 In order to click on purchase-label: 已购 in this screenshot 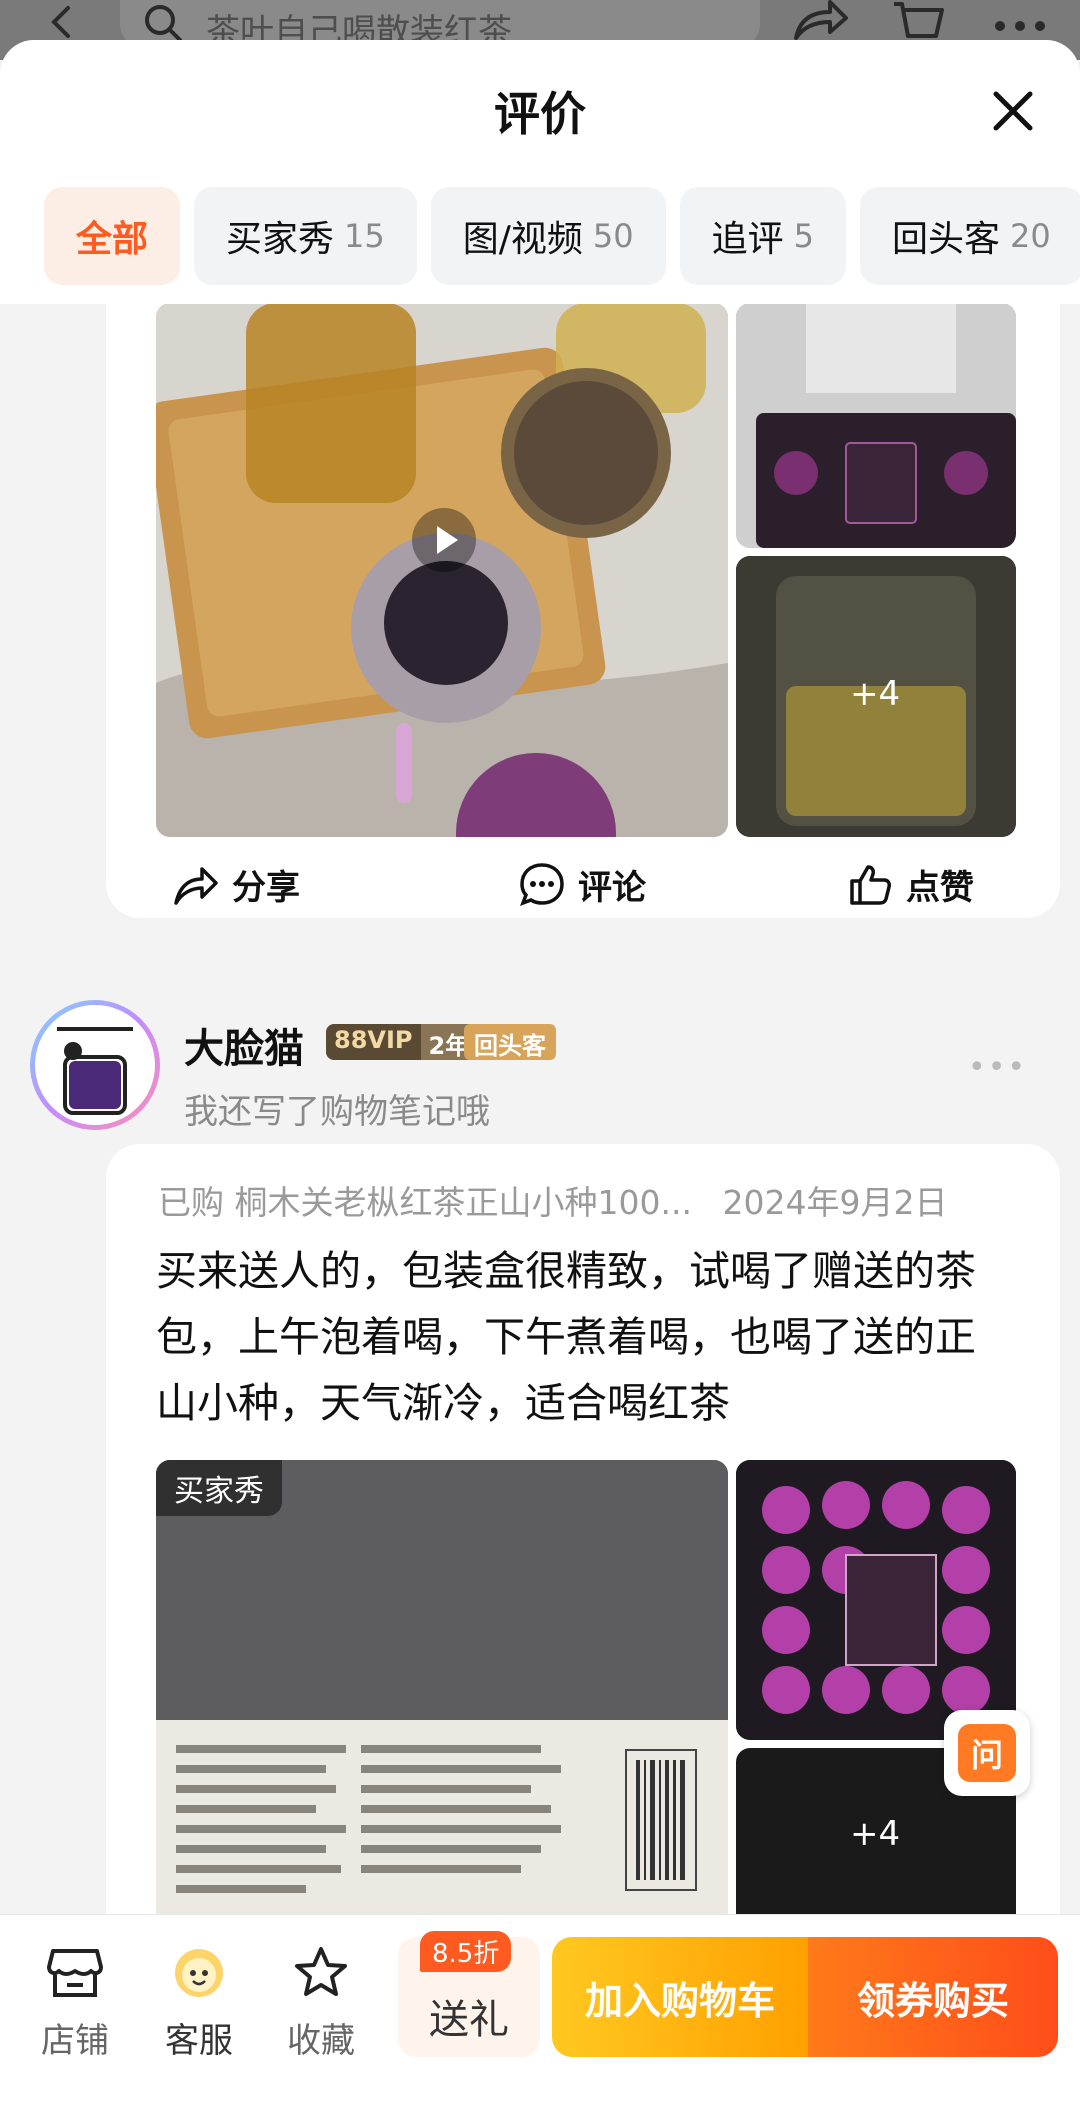, I will do `click(191, 1202)`.